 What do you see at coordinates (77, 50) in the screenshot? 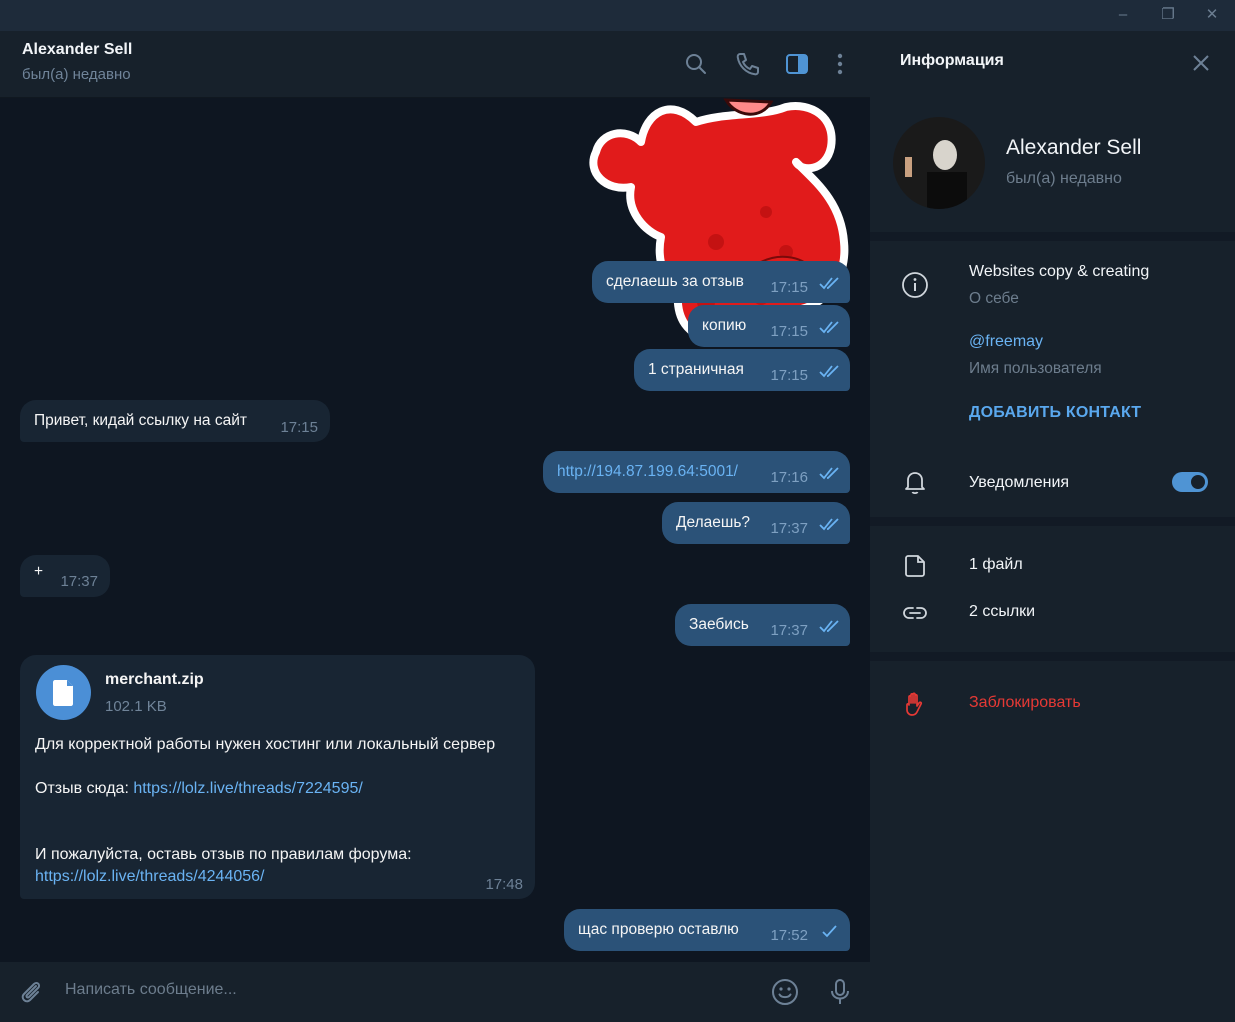
I see `chat-title: Alexander Sell` at bounding box center [77, 50].